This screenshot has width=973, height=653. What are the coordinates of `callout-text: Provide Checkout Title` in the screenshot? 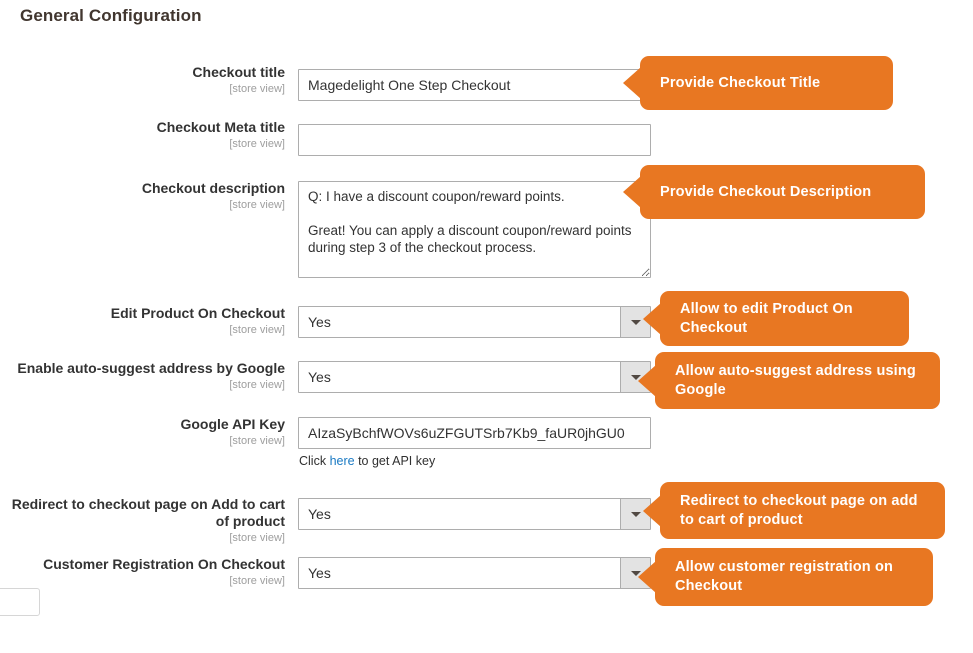 It's located at (740, 82).